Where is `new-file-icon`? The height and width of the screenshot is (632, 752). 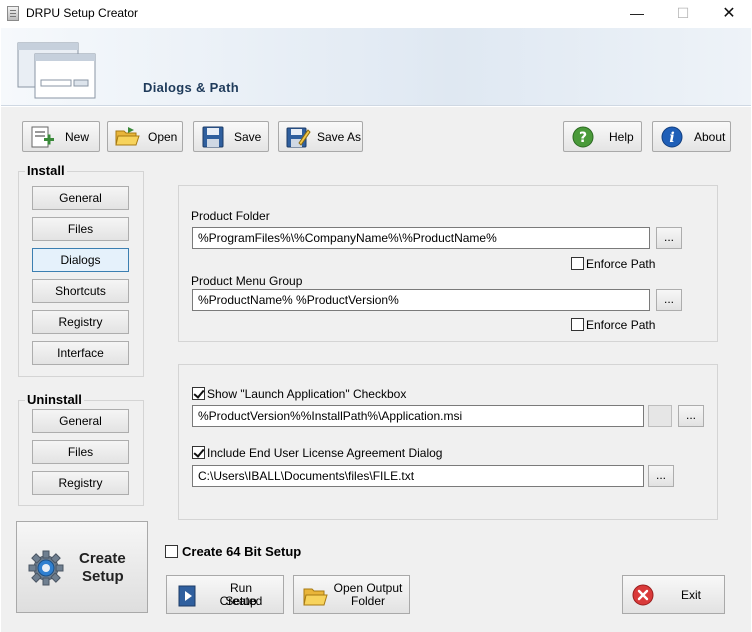 new-file-icon is located at coordinates (42, 137).